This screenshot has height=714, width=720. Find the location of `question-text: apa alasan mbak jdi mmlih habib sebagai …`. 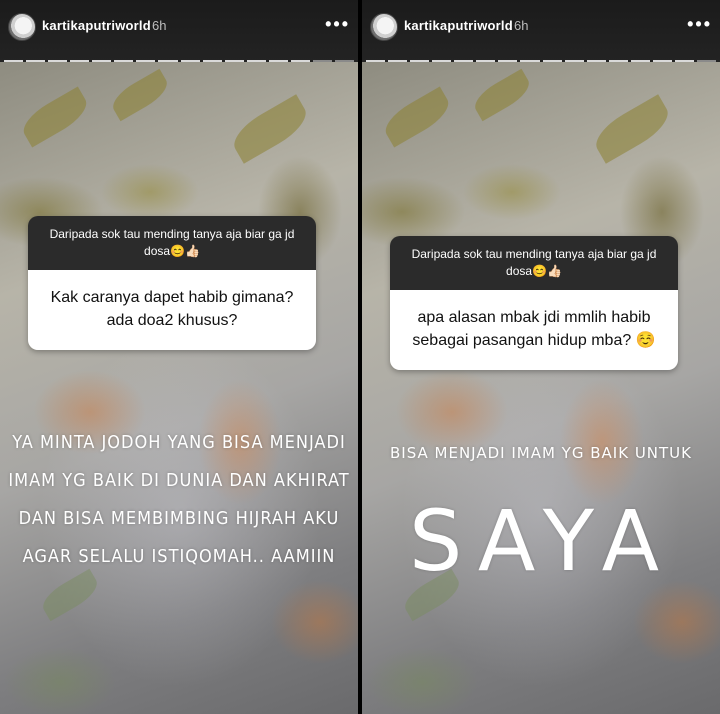

question-text: apa alasan mbak jdi mmlih habib sebagai … is located at coordinates (534, 330).